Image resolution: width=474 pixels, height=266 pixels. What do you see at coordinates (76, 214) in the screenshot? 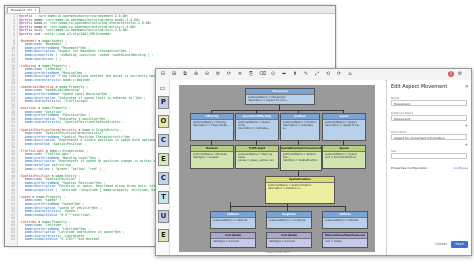
I see `code-token: "0.5"^^xsd:float .` at bounding box center [76, 214].